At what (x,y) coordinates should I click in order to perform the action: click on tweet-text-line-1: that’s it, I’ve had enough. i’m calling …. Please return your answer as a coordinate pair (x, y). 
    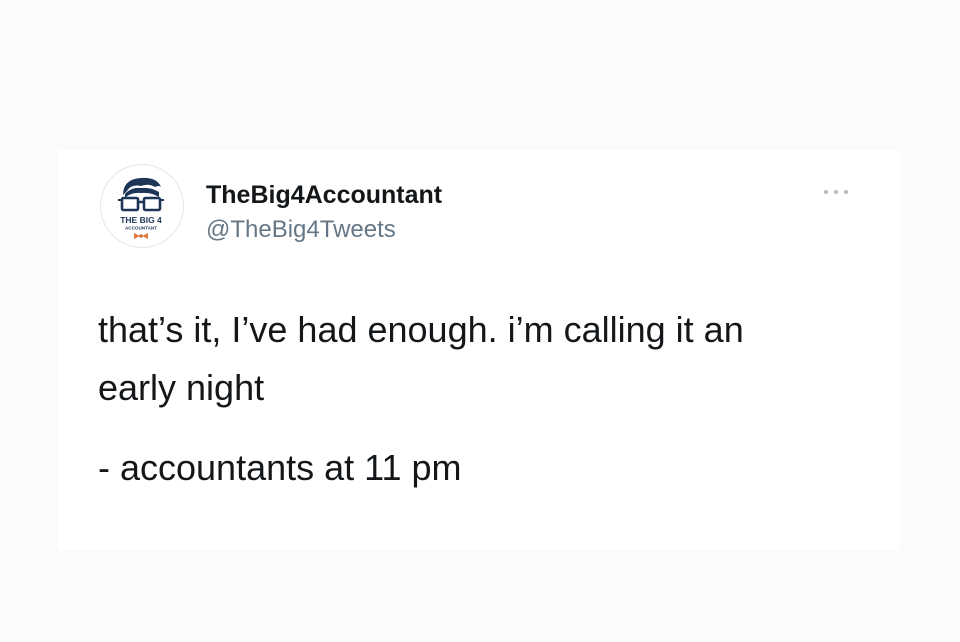
    Looking at the image, I should click on (421, 329).